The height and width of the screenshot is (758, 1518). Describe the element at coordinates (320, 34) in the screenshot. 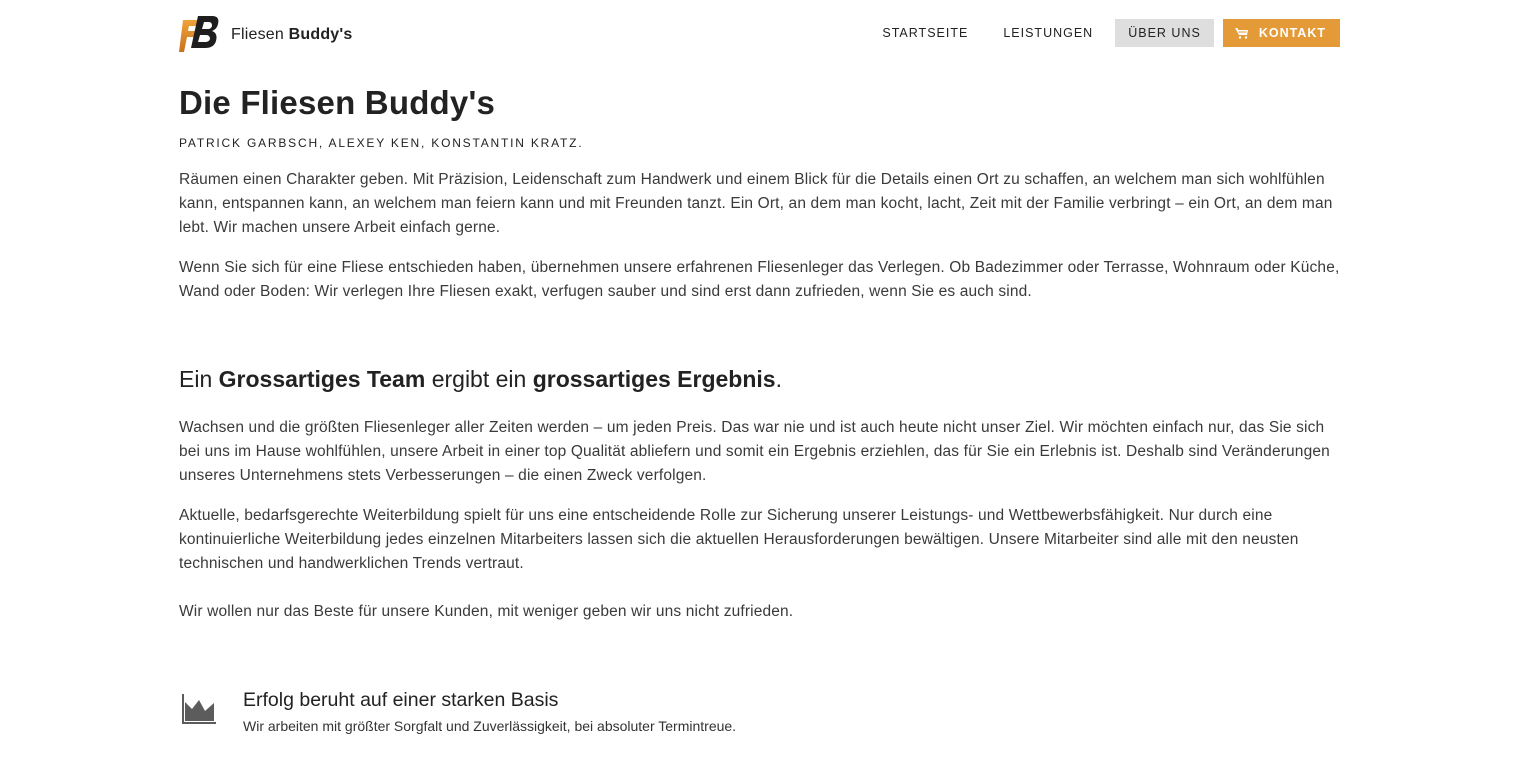

I see `brand-name-bold: Buddy's` at that location.